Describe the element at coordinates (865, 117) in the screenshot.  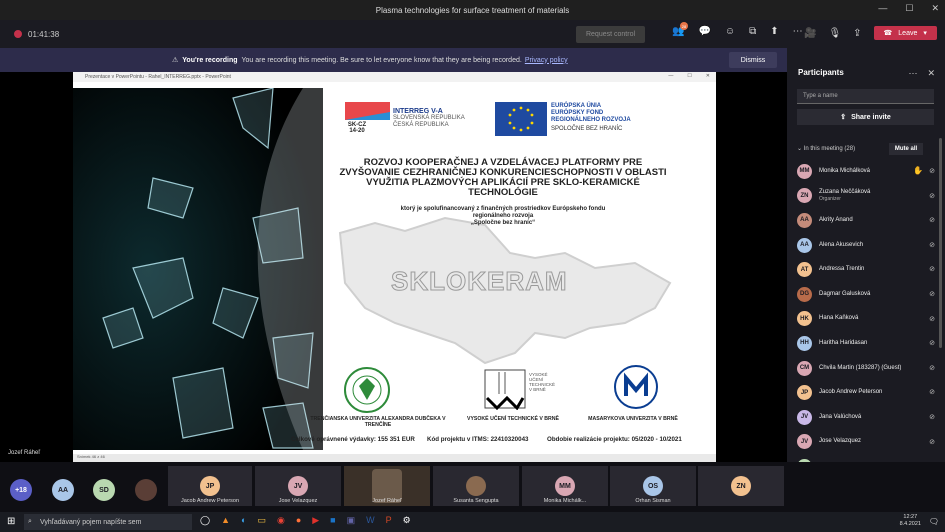
I see `share-invite-button: ⇪ Share invite` at that location.